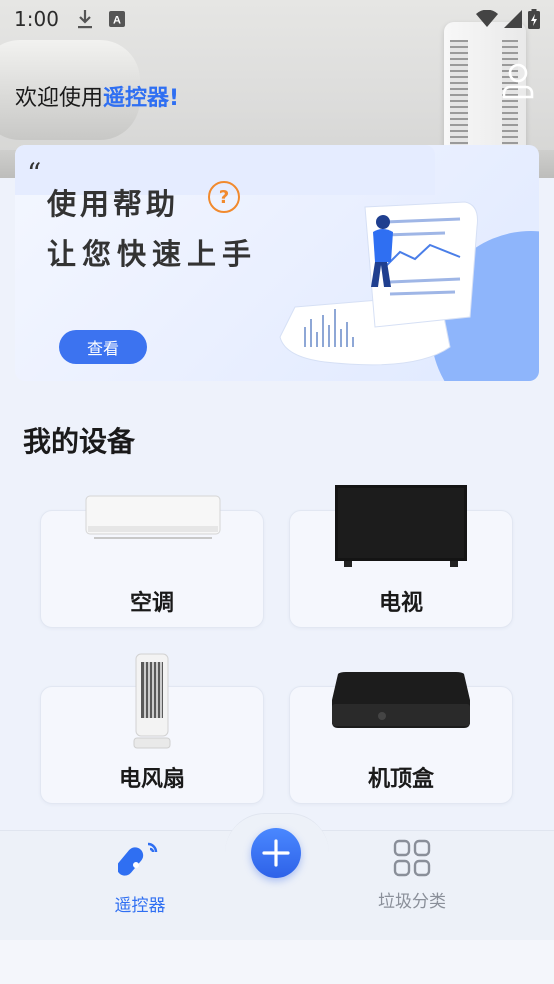  I want to click on tab-remote: 遥控器, so click(140, 877).